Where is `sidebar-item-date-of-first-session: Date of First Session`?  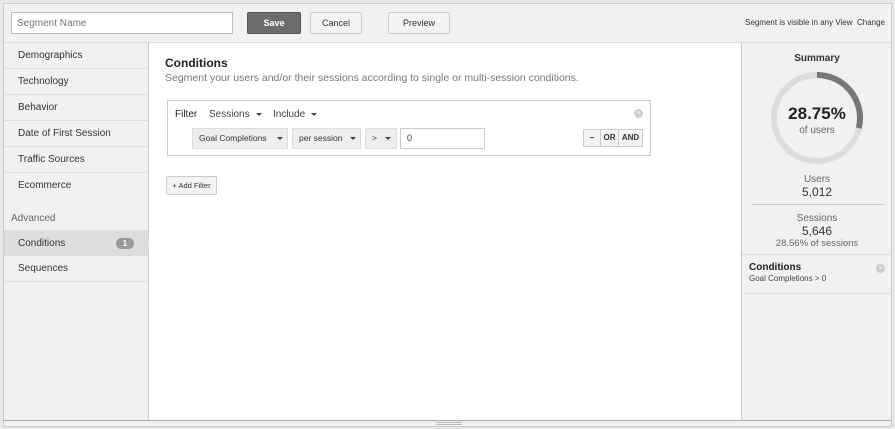 sidebar-item-date-of-first-session: Date of First Session is located at coordinates (76, 134).